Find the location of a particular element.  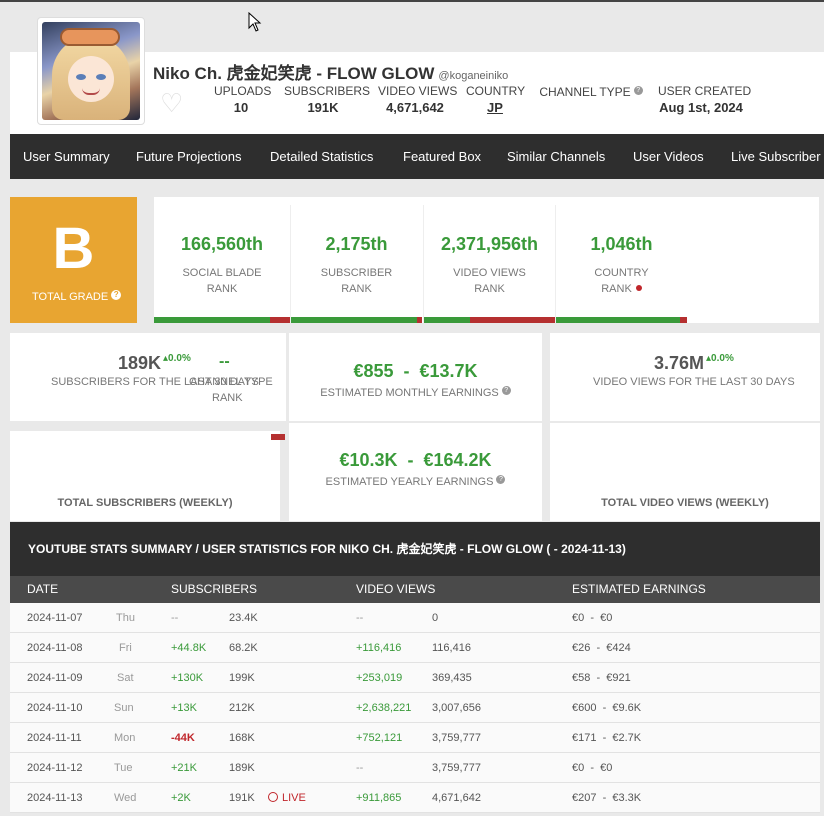

tab-live-subscriber: Live Subscriber is located at coordinates (776, 156).